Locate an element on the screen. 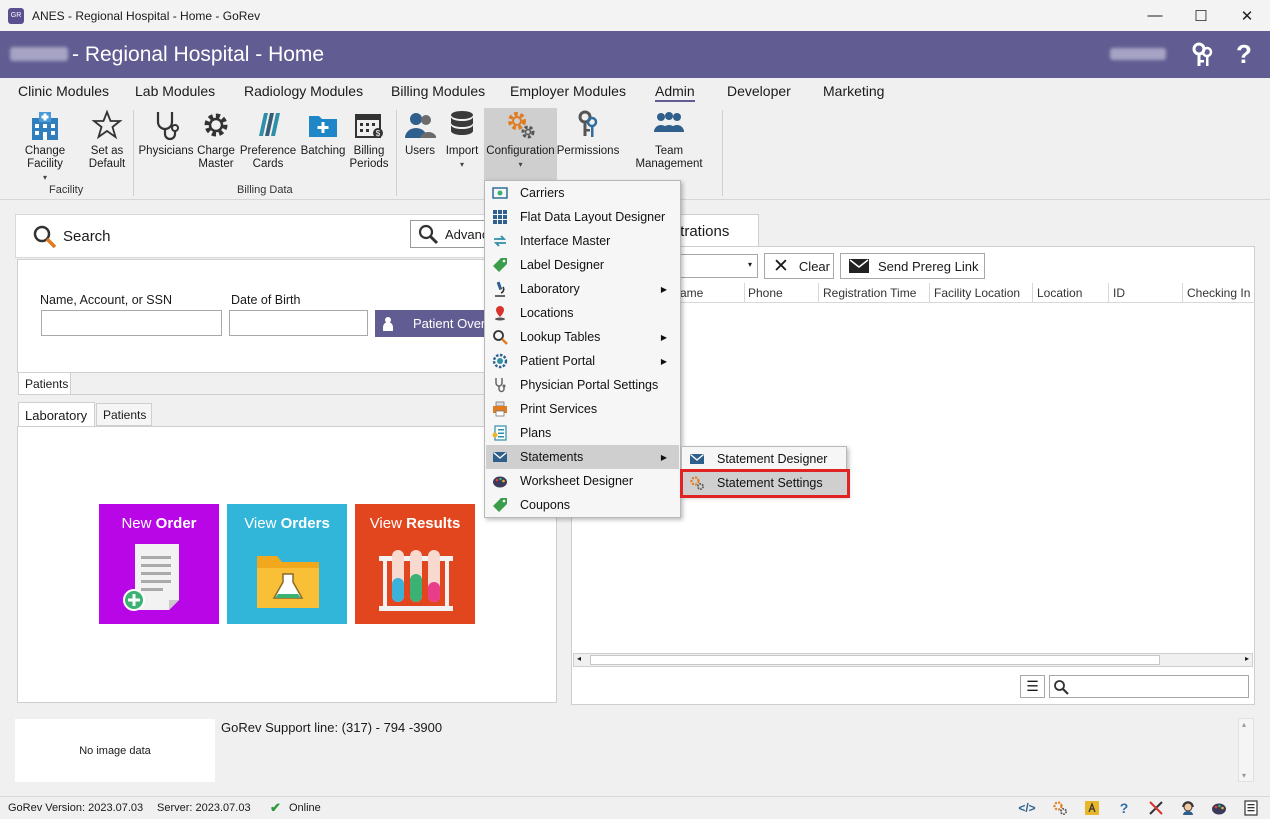  billing-periods-button: $ Billing Periods is located at coordinates (369, 139).